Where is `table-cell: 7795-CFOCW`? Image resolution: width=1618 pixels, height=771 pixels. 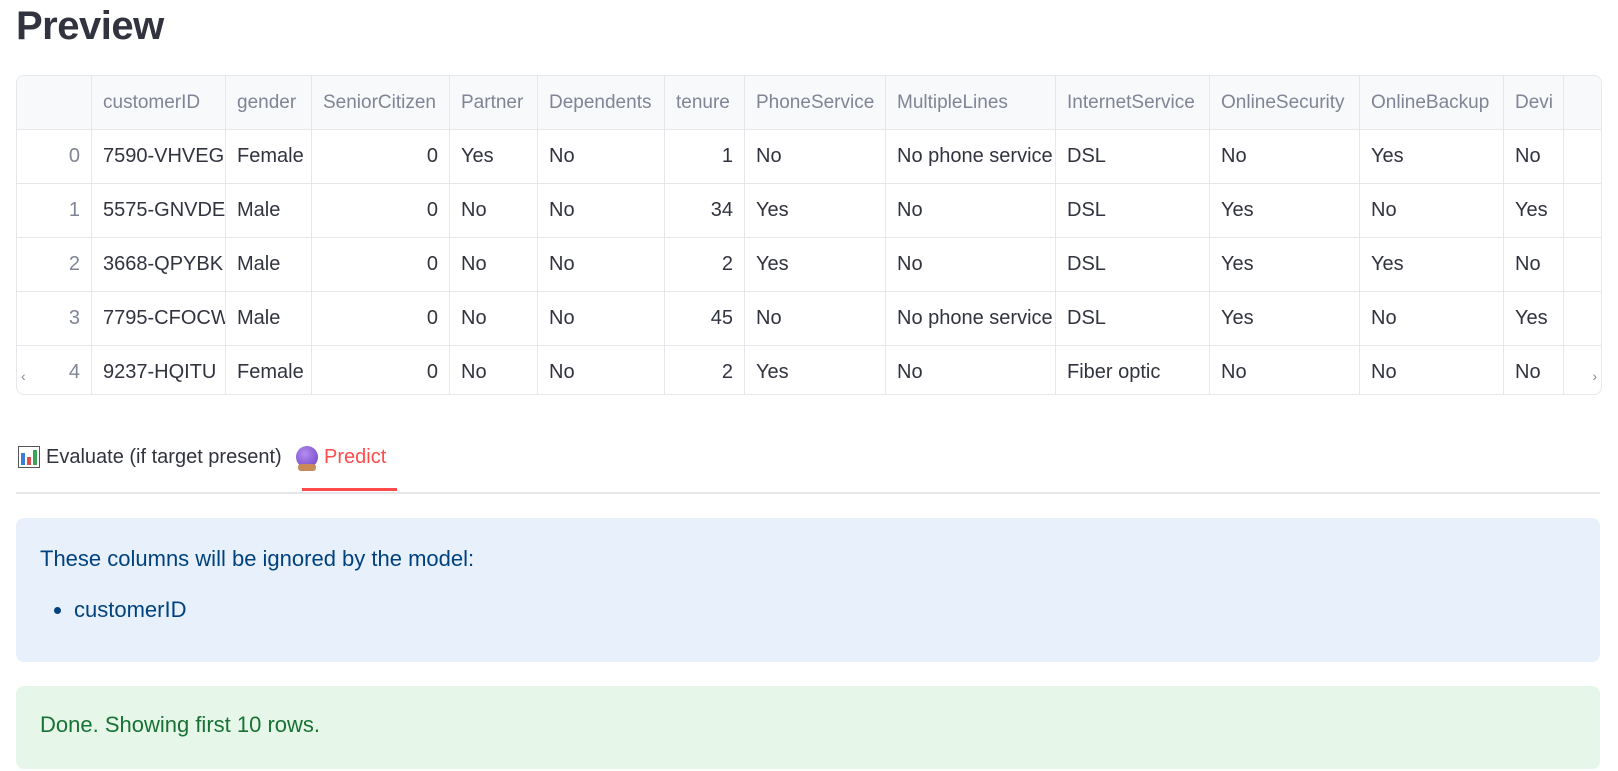
table-cell: 7795-CFOCW is located at coordinates (159, 318).